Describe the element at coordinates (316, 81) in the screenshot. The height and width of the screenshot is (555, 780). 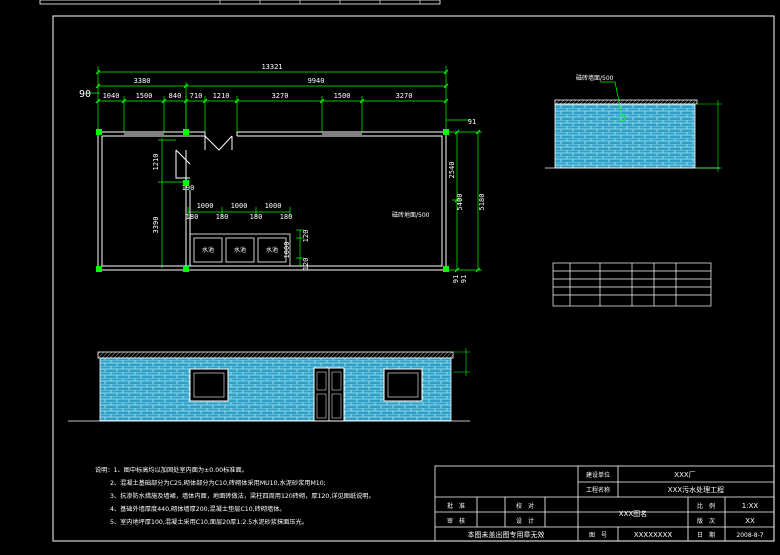
I see `dim-seg-right: 9940` at that location.